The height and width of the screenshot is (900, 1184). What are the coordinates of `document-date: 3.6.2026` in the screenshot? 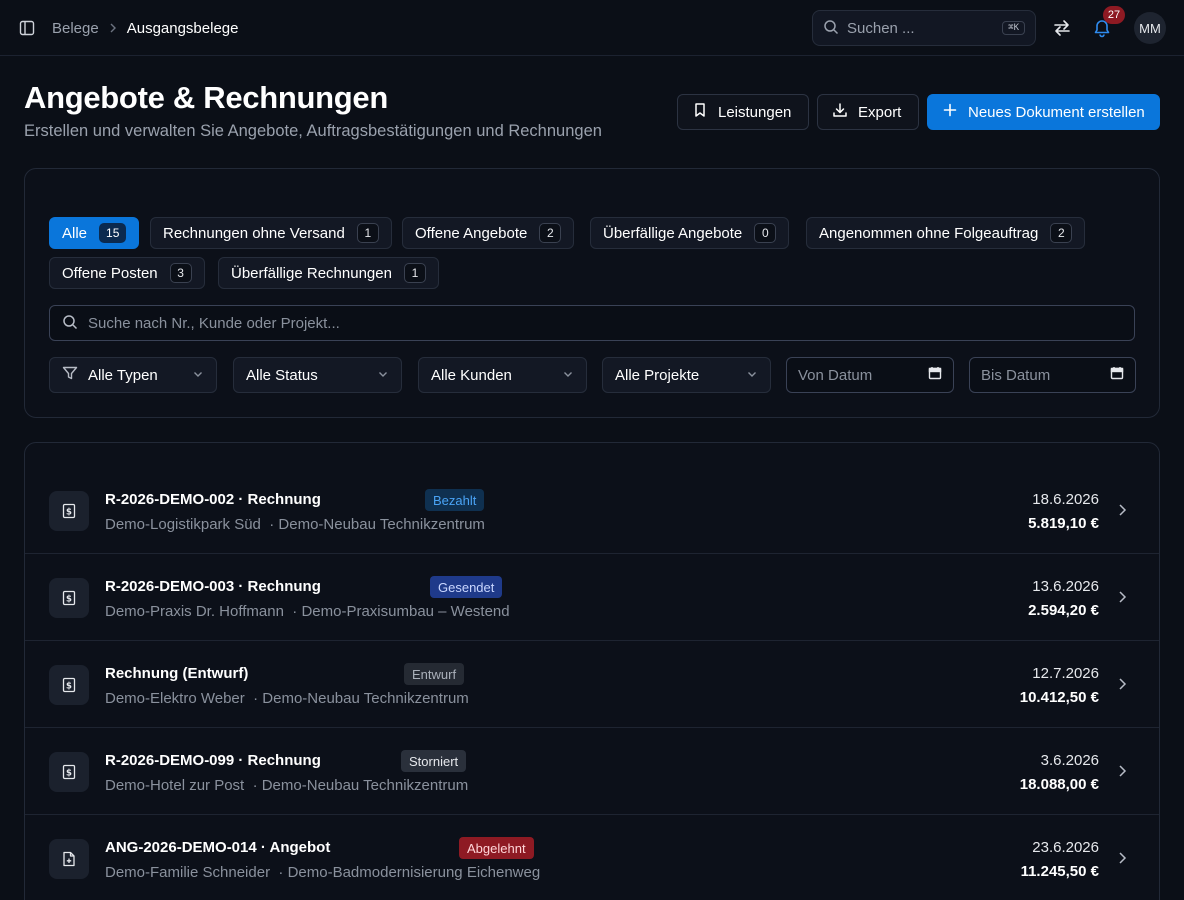 It's located at (1069, 760).